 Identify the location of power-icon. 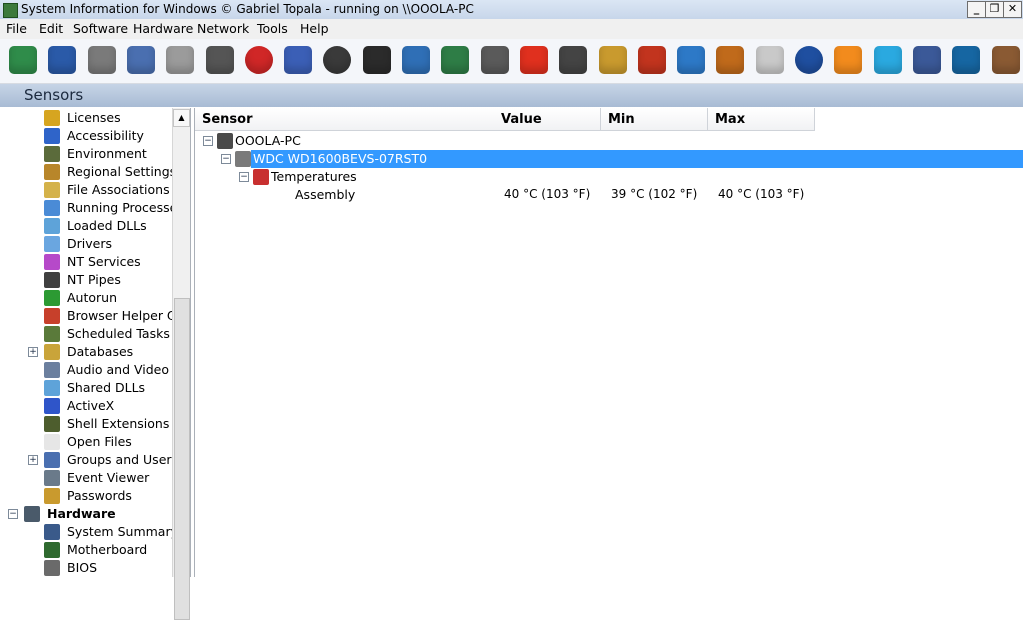
(533, 60).